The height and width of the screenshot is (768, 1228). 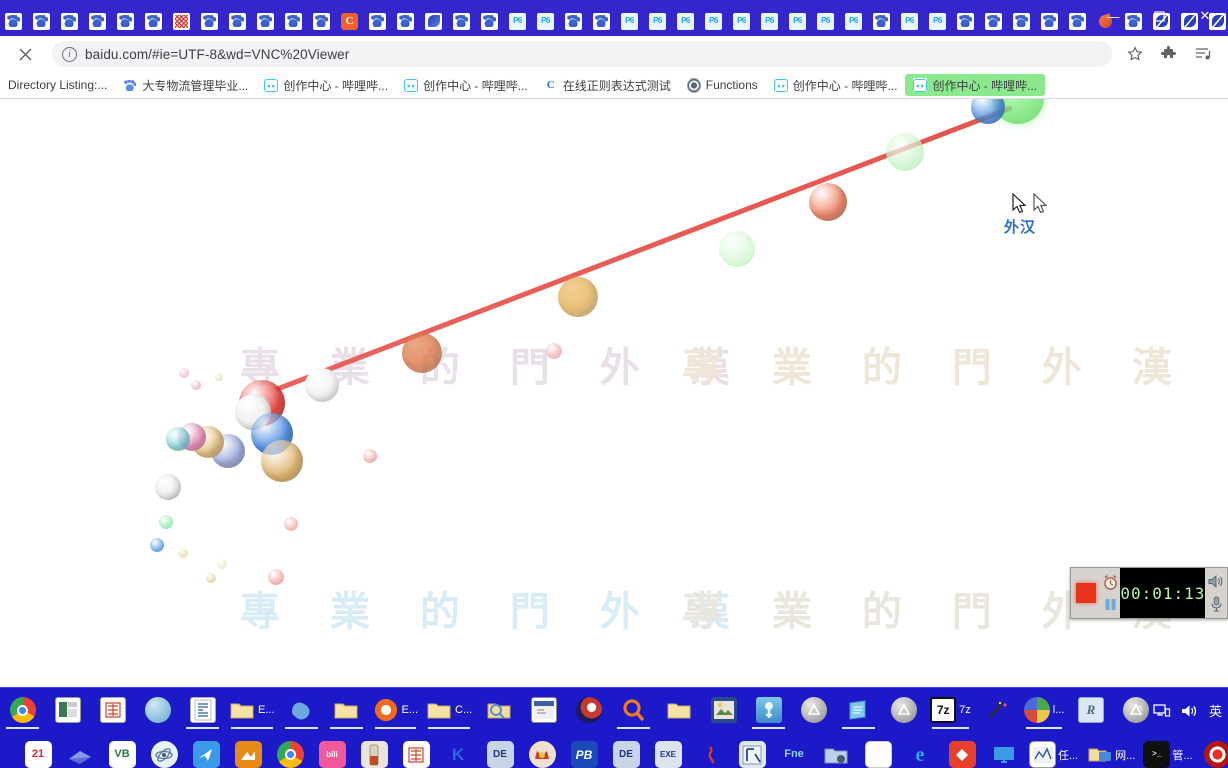 I want to click on alarm-clock-icon, so click(x=1110, y=582).